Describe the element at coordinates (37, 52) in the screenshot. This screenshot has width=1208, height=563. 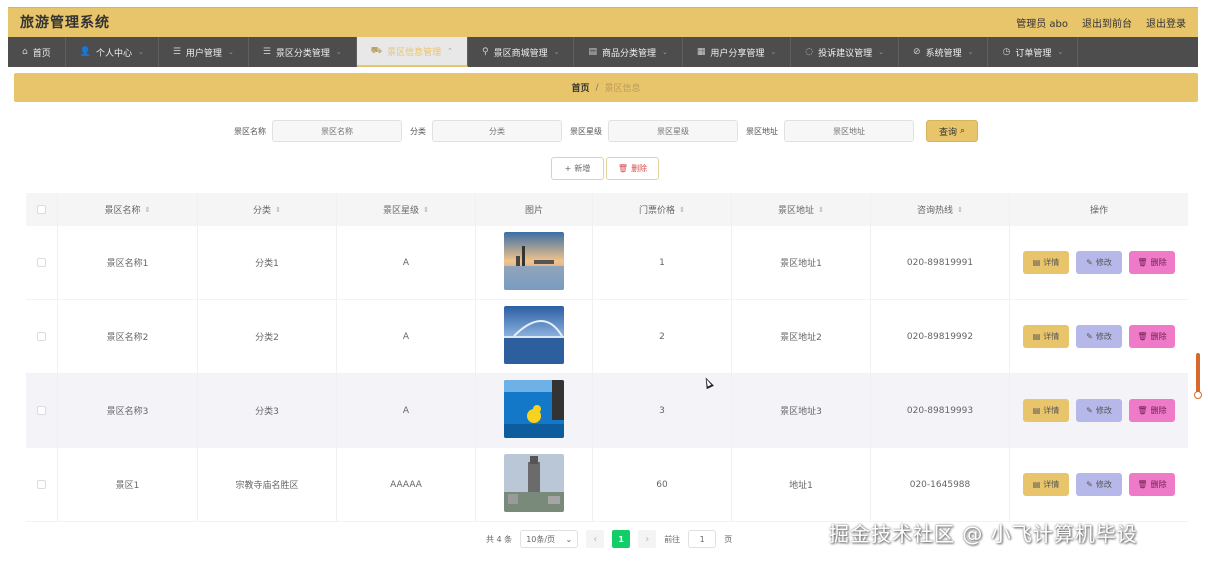
I see `nav-item-0: ⌂ 首页` at that location.